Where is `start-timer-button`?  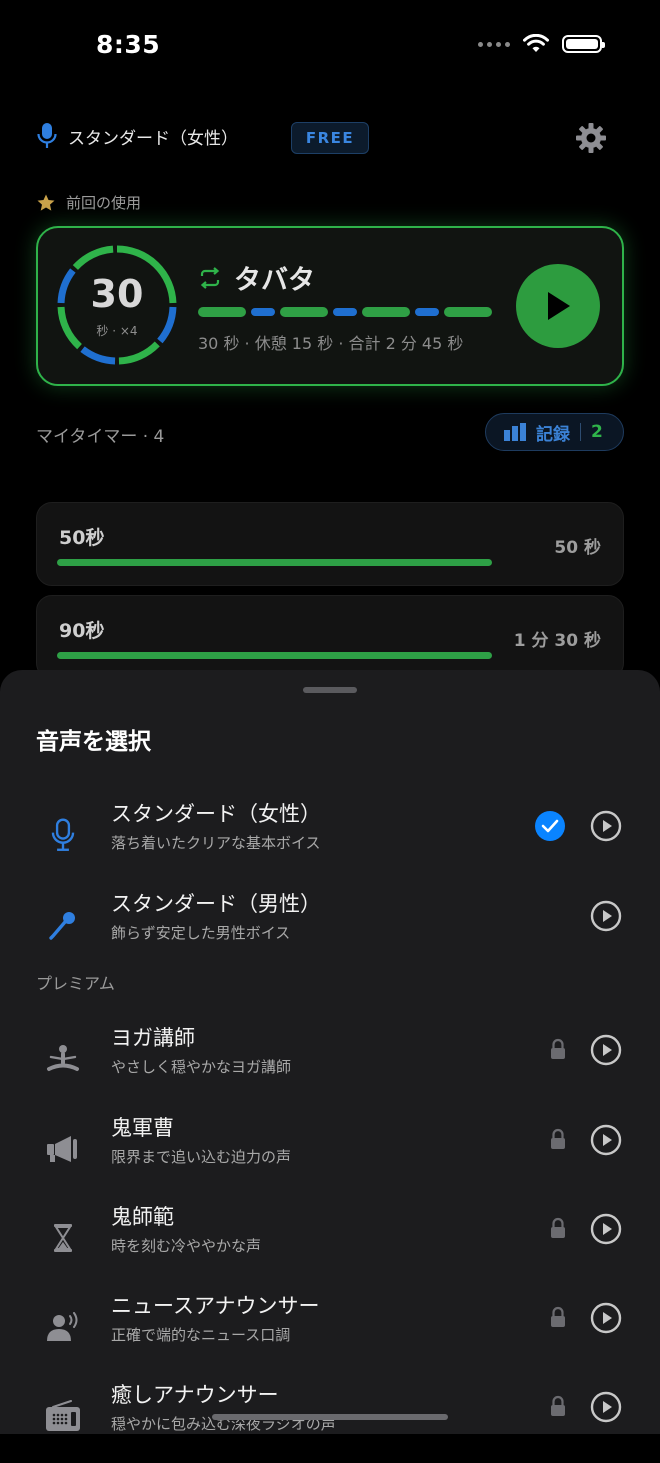
start-timer-button is located at coordinates (558, 306).